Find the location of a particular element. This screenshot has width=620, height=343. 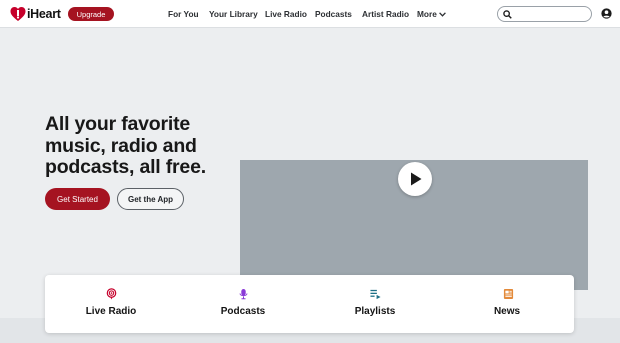

chevron-down-icon is located at coordinates (442, 14).